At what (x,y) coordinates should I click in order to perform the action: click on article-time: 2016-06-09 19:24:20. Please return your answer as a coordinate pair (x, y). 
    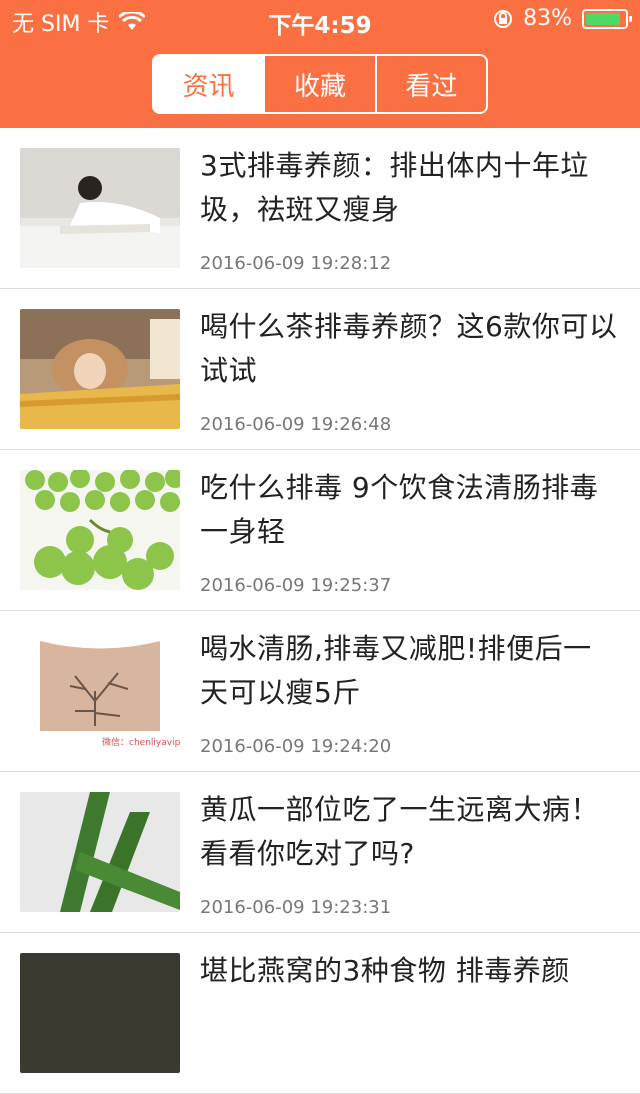
    Looking at the image, I should click on (296, 746).